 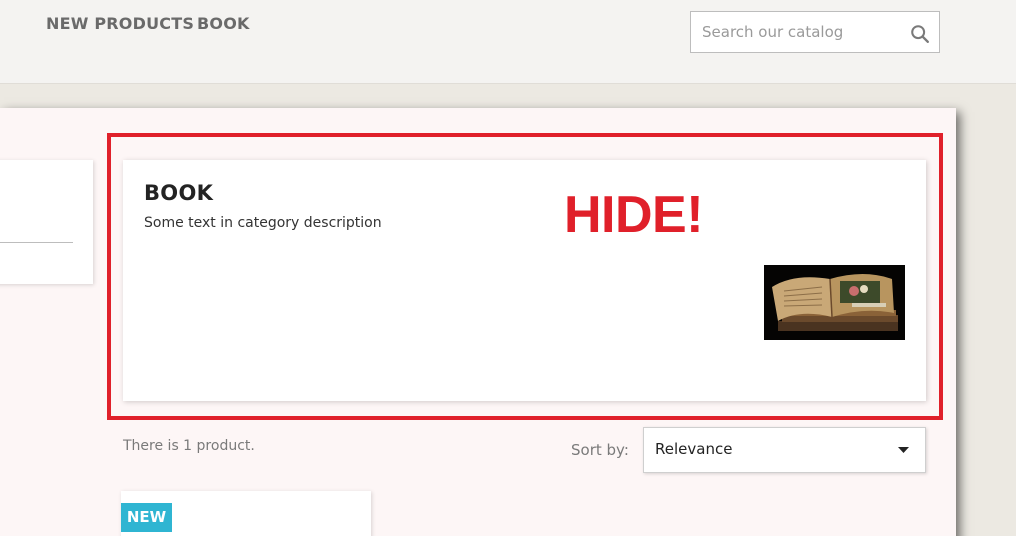 I want to click on new-badge: NEW, so click(x=146, y=517).